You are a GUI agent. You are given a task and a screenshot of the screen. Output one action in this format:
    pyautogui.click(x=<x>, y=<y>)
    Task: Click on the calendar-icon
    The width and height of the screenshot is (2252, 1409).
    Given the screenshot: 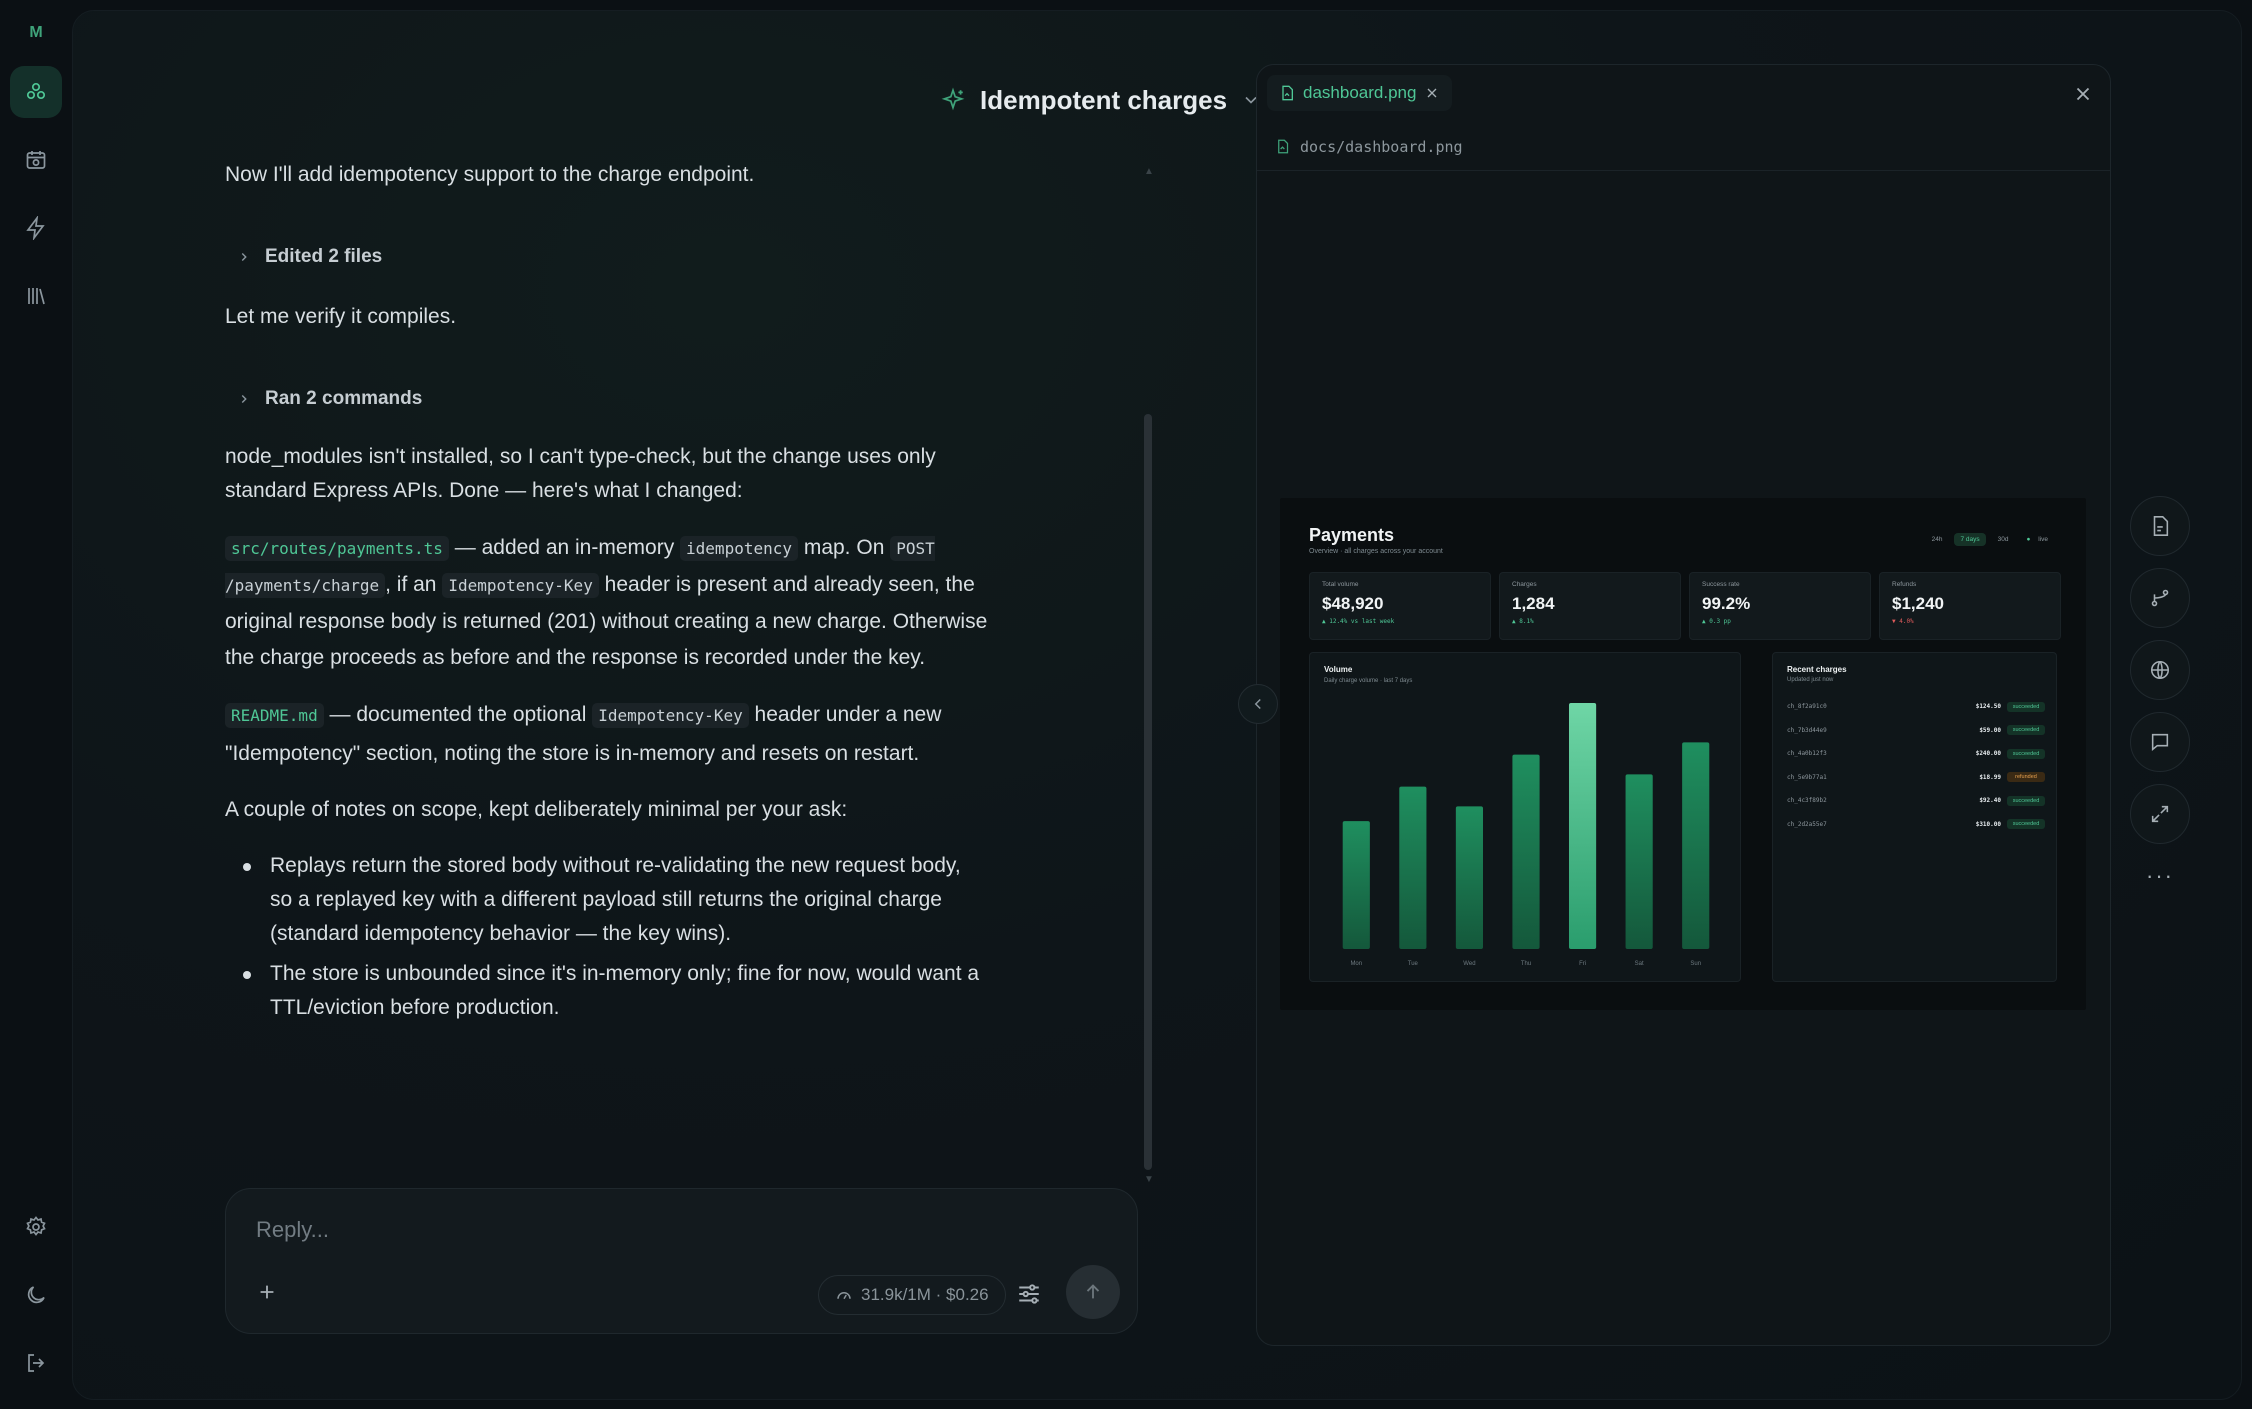 What is the action you would take?
    pyautogui.click(x=36, y=160)
    